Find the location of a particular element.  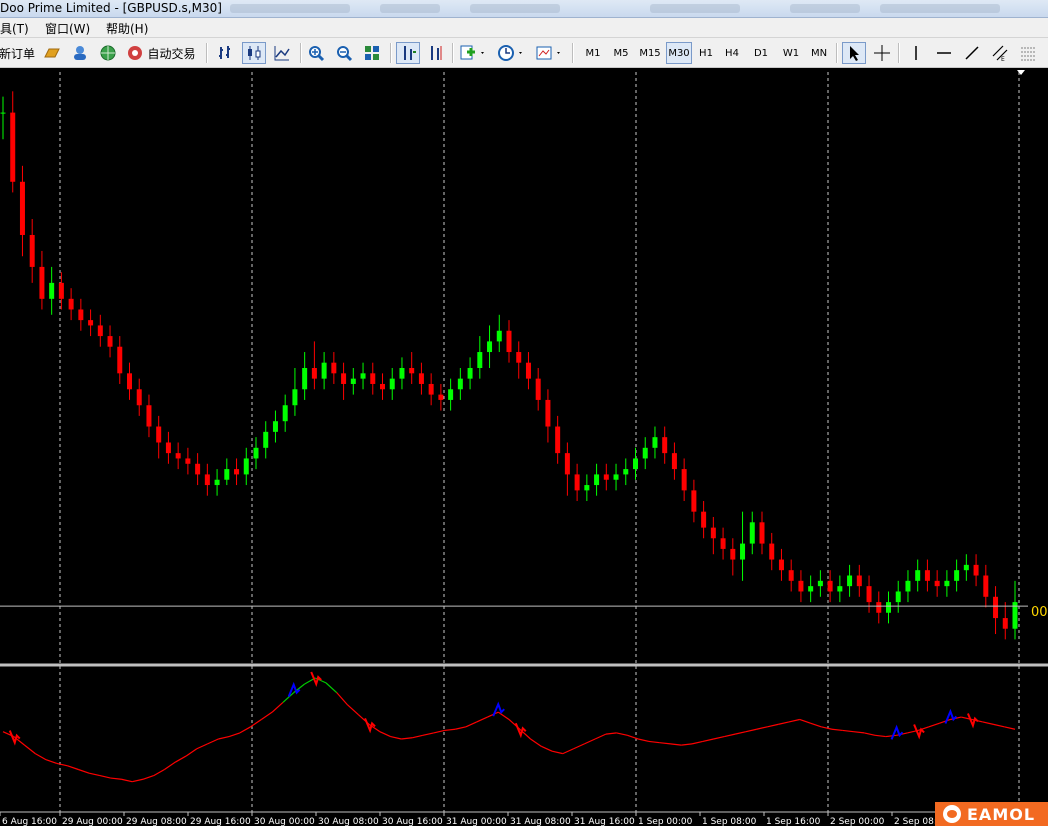

timeframe-m1: M1 is located at coordinates (593, 53).